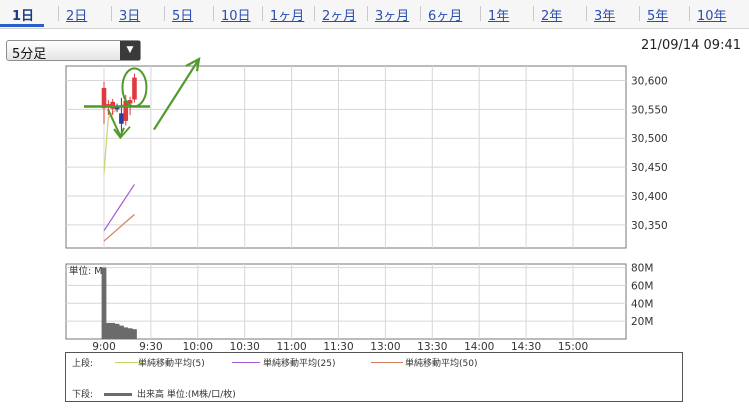 The height and width of the screenshot is (408, 749). I want to click on x-tick-label: 13:00, so click(385, 346).